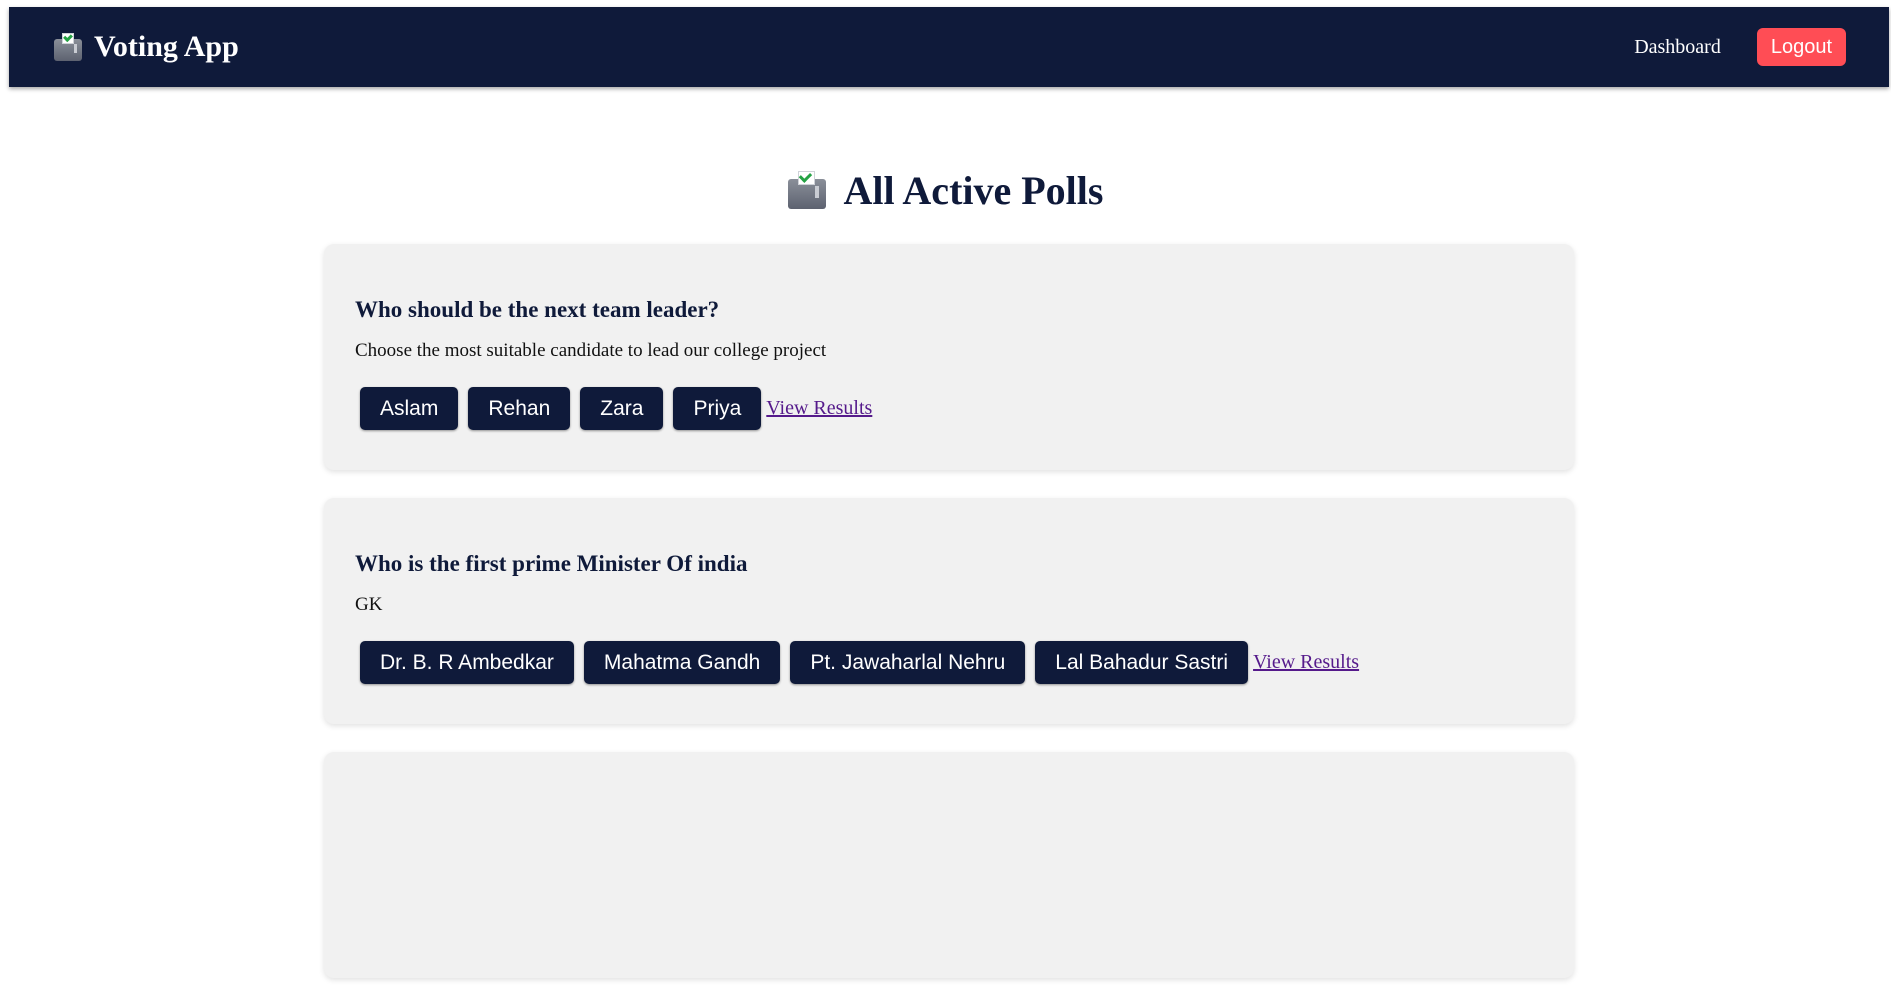  What do you see at coordinates (166, 46) in the screenshot?
I see `brand-title: Voting App` at bounding box center [166, 46].